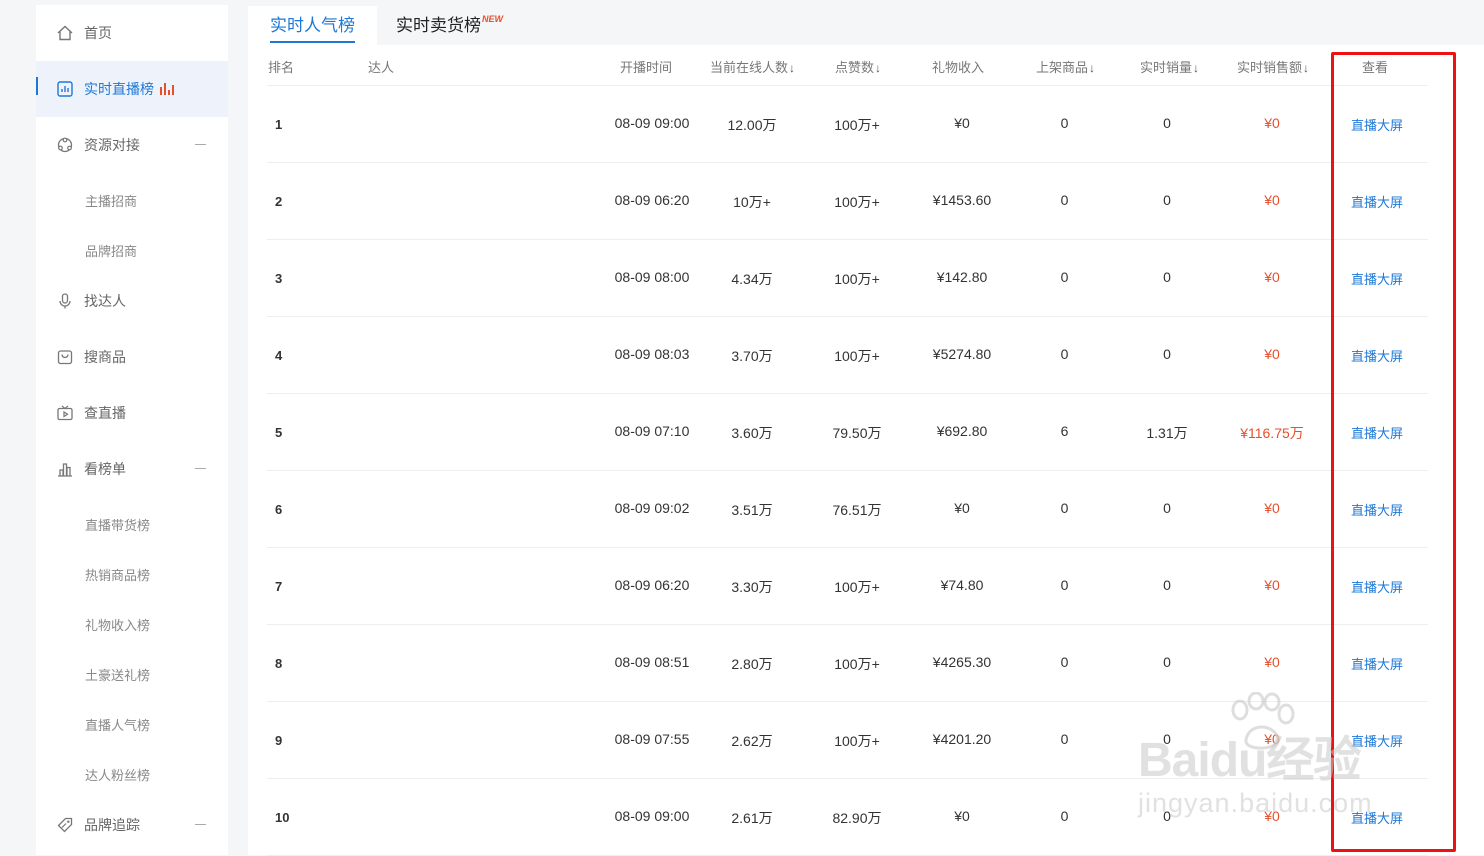  I want to click on sidebar-subitem: 热销商品榜, so click(132, 574).